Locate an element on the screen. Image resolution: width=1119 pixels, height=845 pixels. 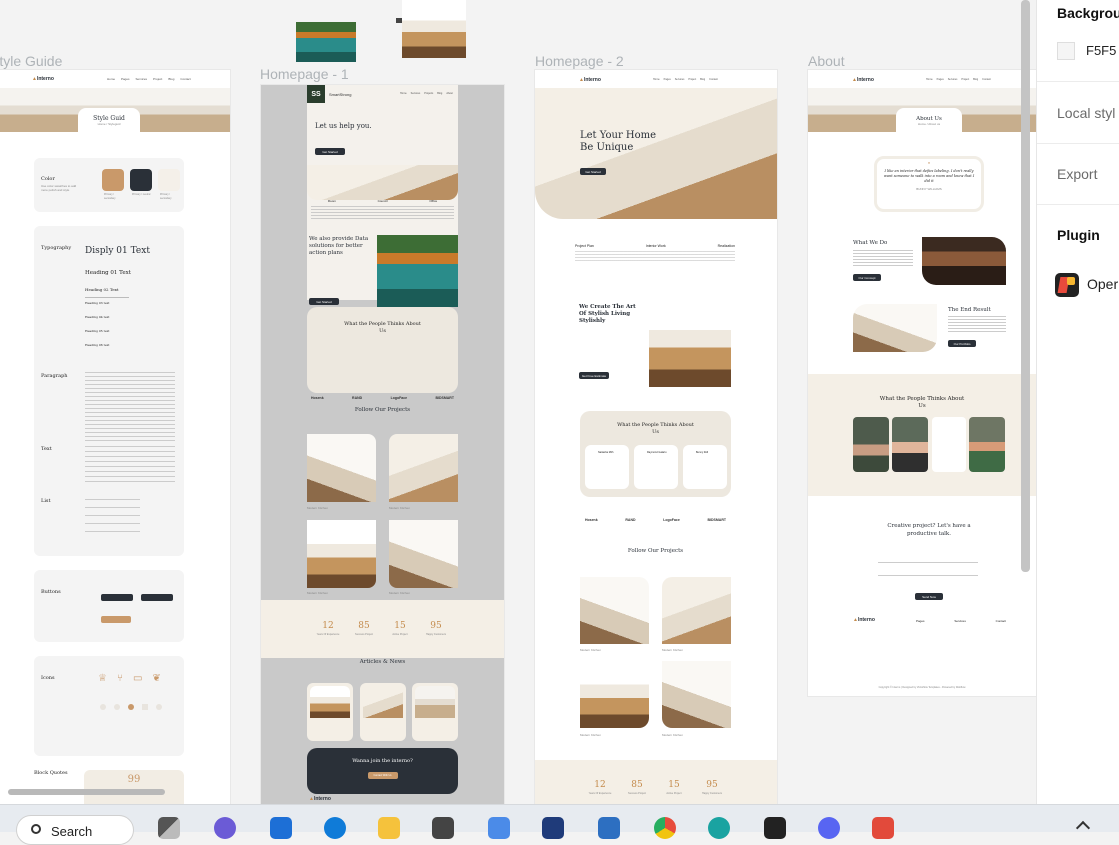
about-person-card is located at coordinates (949, 444).